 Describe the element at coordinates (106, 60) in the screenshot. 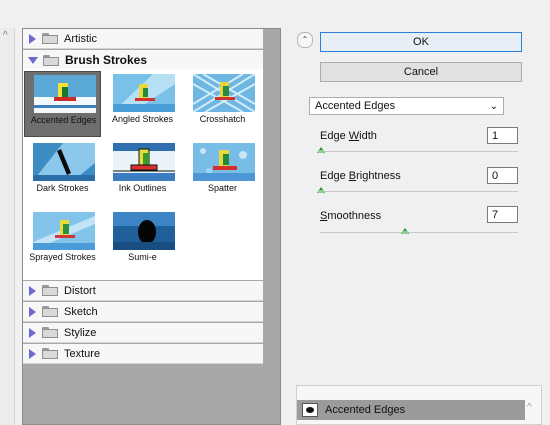

I see `category-label: Brush Strokes` at that location.